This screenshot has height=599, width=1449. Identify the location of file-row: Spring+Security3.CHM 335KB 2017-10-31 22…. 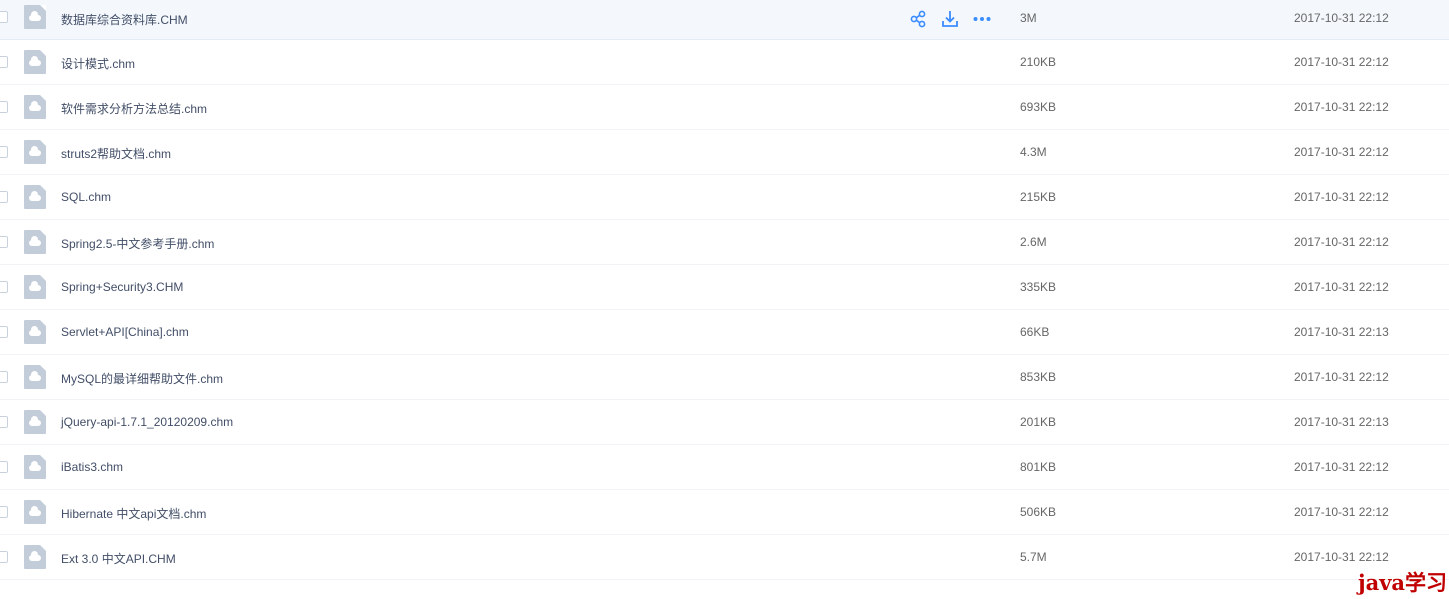
(724, 287).